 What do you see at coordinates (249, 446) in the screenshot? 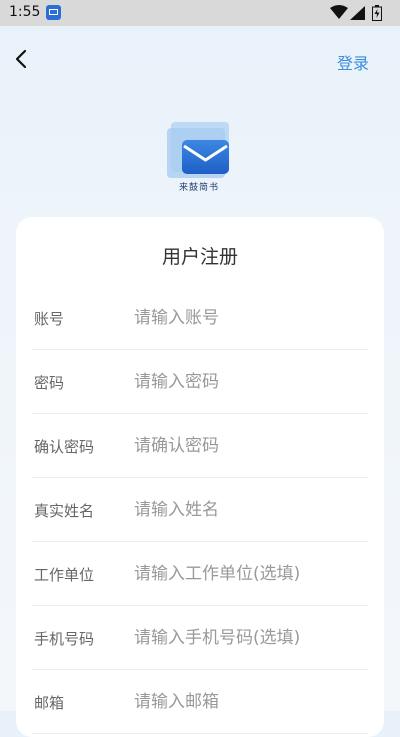
I see `confirm-password-input` at bounding box center [249, 446].